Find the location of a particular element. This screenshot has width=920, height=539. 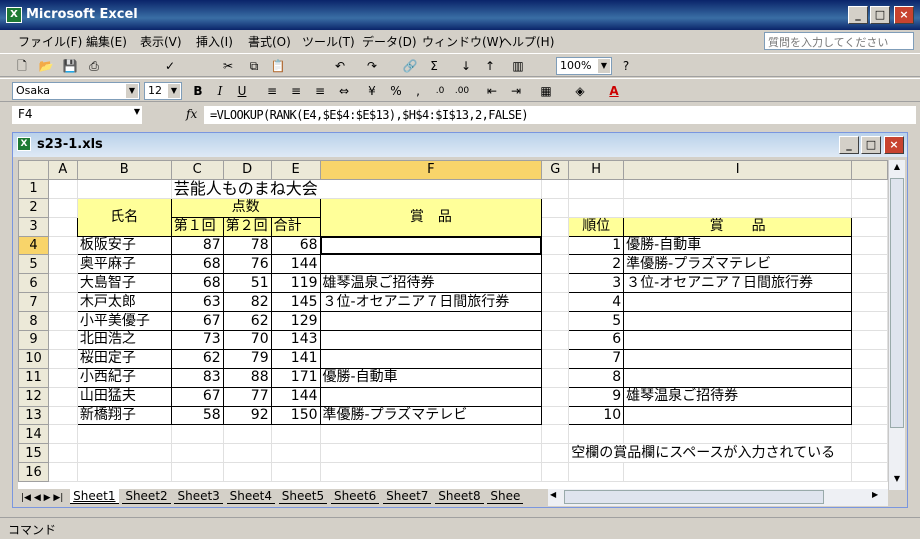

cell-name: 小平美優子 is located at coordinates (124, 321).